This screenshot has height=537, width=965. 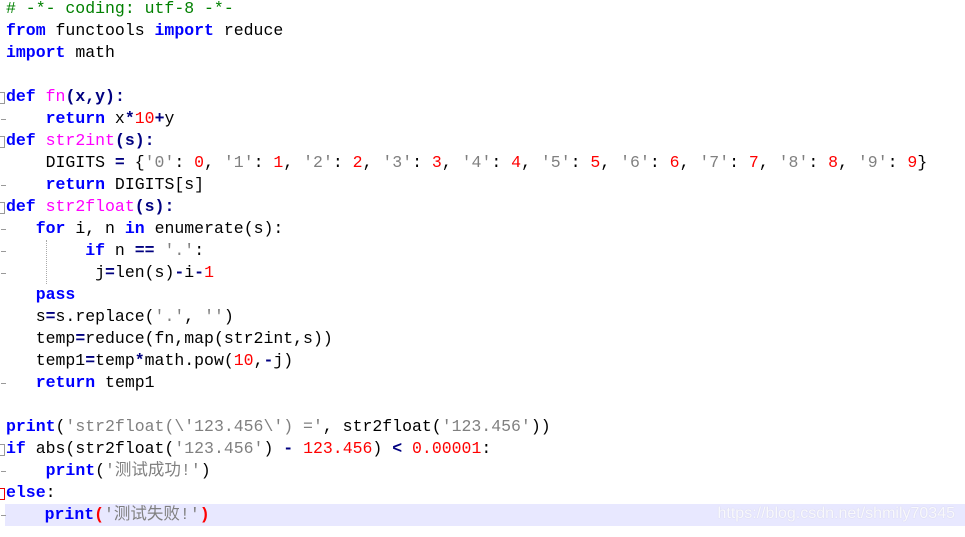 I want to click on code-token: '123.456', so click(x=219, y=448).